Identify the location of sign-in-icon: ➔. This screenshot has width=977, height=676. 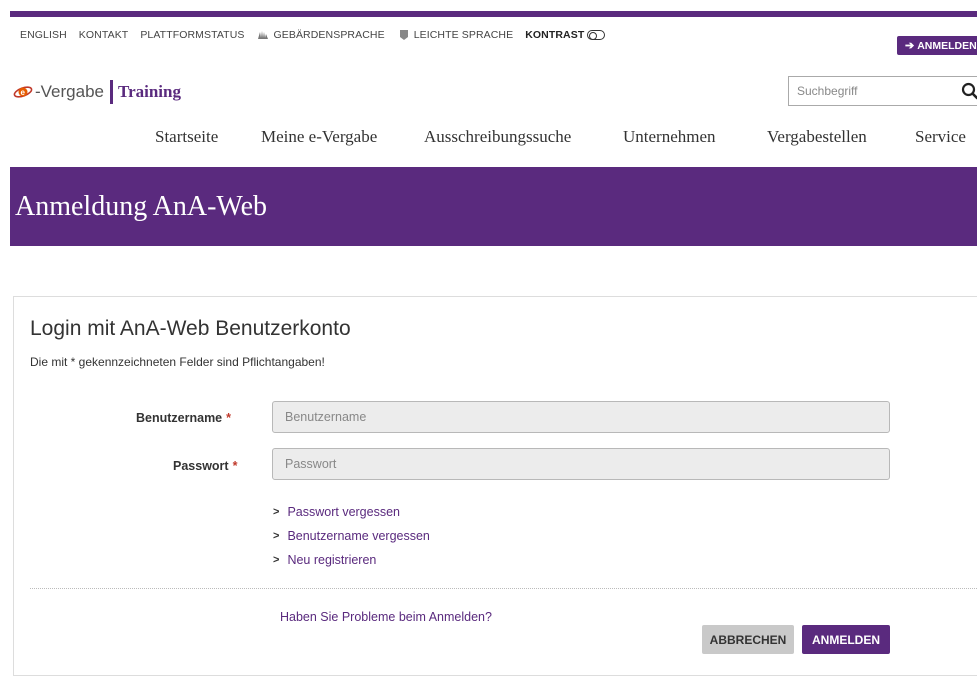
(909, 45).